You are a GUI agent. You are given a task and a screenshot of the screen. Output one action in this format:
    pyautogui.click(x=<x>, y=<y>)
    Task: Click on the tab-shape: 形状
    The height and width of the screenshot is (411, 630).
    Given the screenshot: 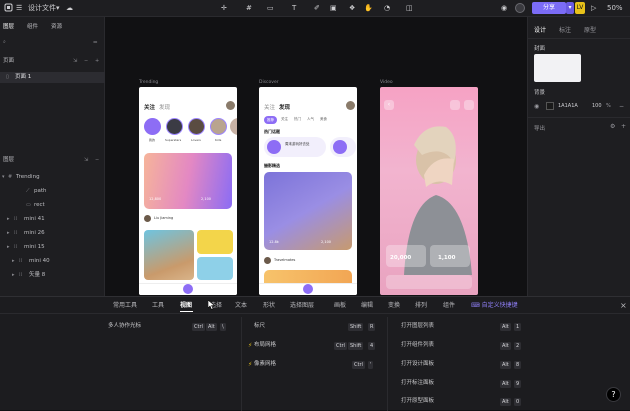 What is the action you would take?
    pyautogui.click(x=269, y=305)
    